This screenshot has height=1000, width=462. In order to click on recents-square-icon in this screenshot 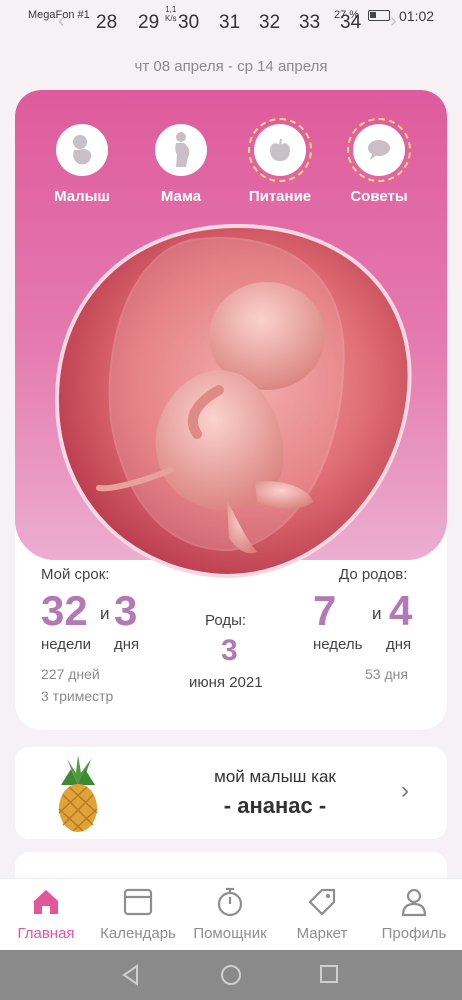, I will do `click(329, 974)`.